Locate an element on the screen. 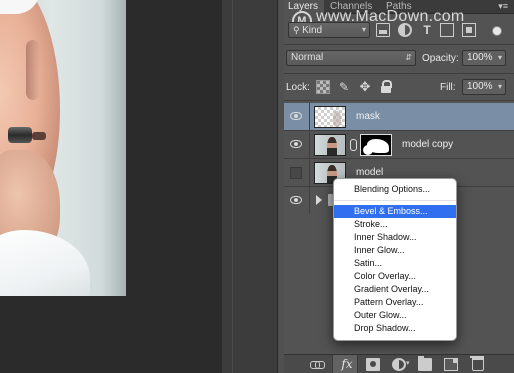 This screenshot has height=373, width=514. hidden-visibility-box is located at coordinates (296, 173).